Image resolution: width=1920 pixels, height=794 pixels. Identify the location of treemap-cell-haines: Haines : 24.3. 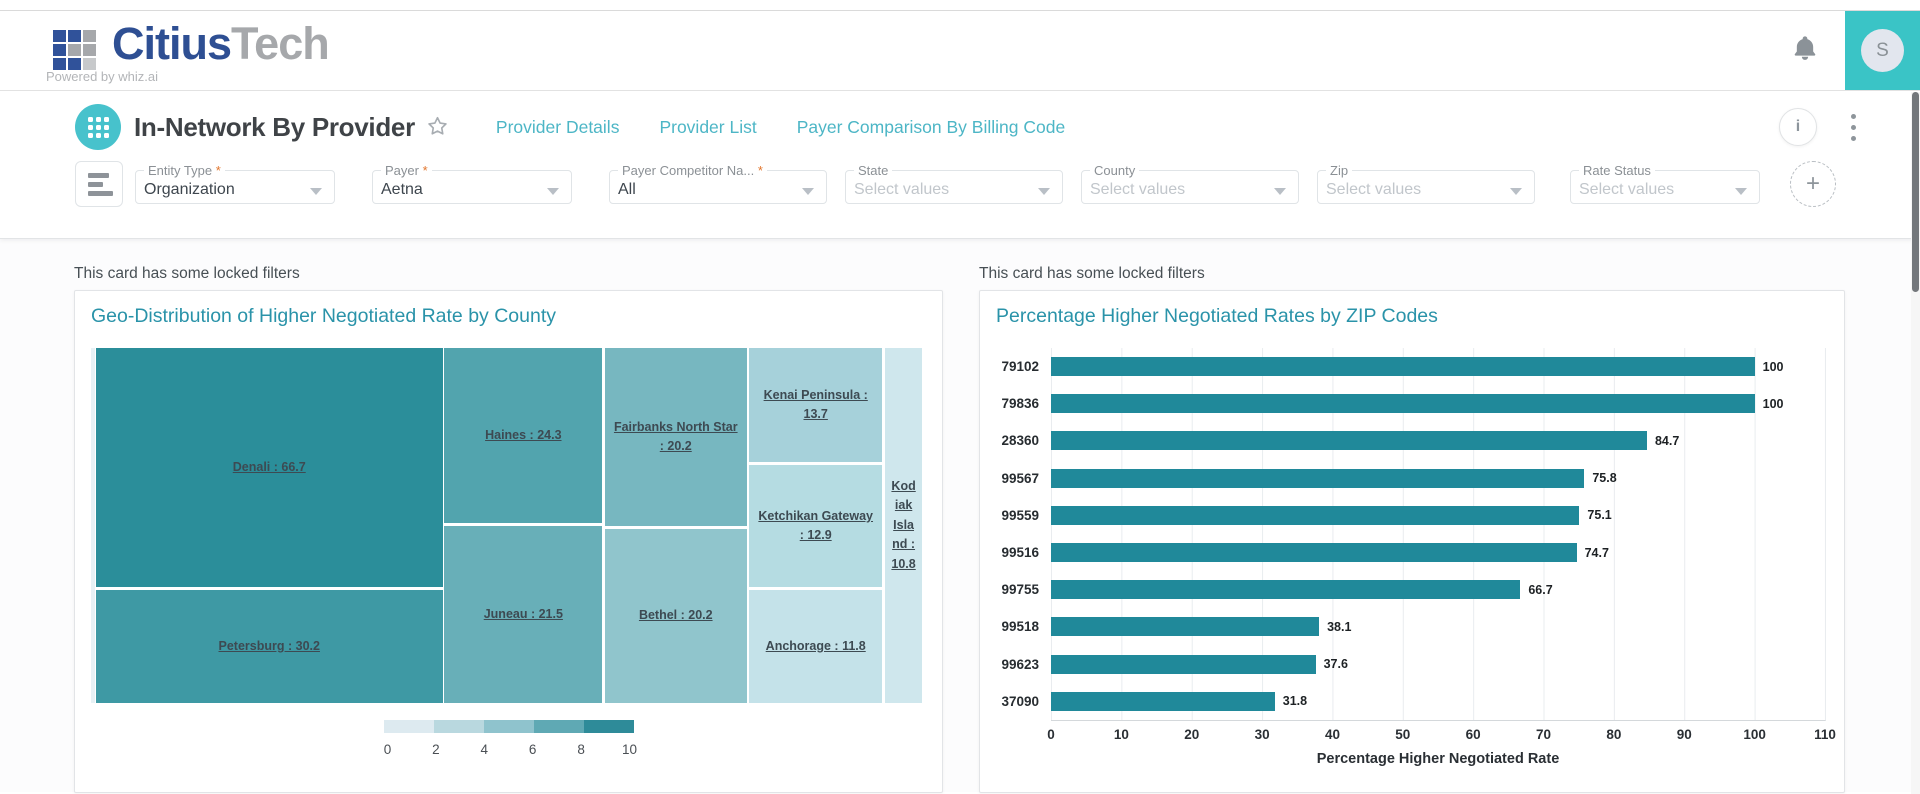
(523, 435).